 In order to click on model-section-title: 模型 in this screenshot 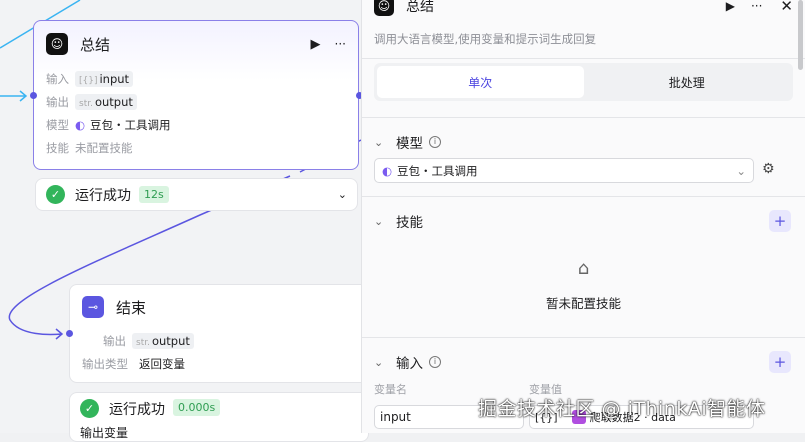, I will do `click(409, 144)`.